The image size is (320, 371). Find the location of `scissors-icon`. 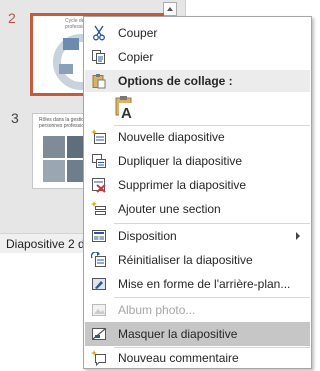

scissors-icon is located at coordinates (99, 33).